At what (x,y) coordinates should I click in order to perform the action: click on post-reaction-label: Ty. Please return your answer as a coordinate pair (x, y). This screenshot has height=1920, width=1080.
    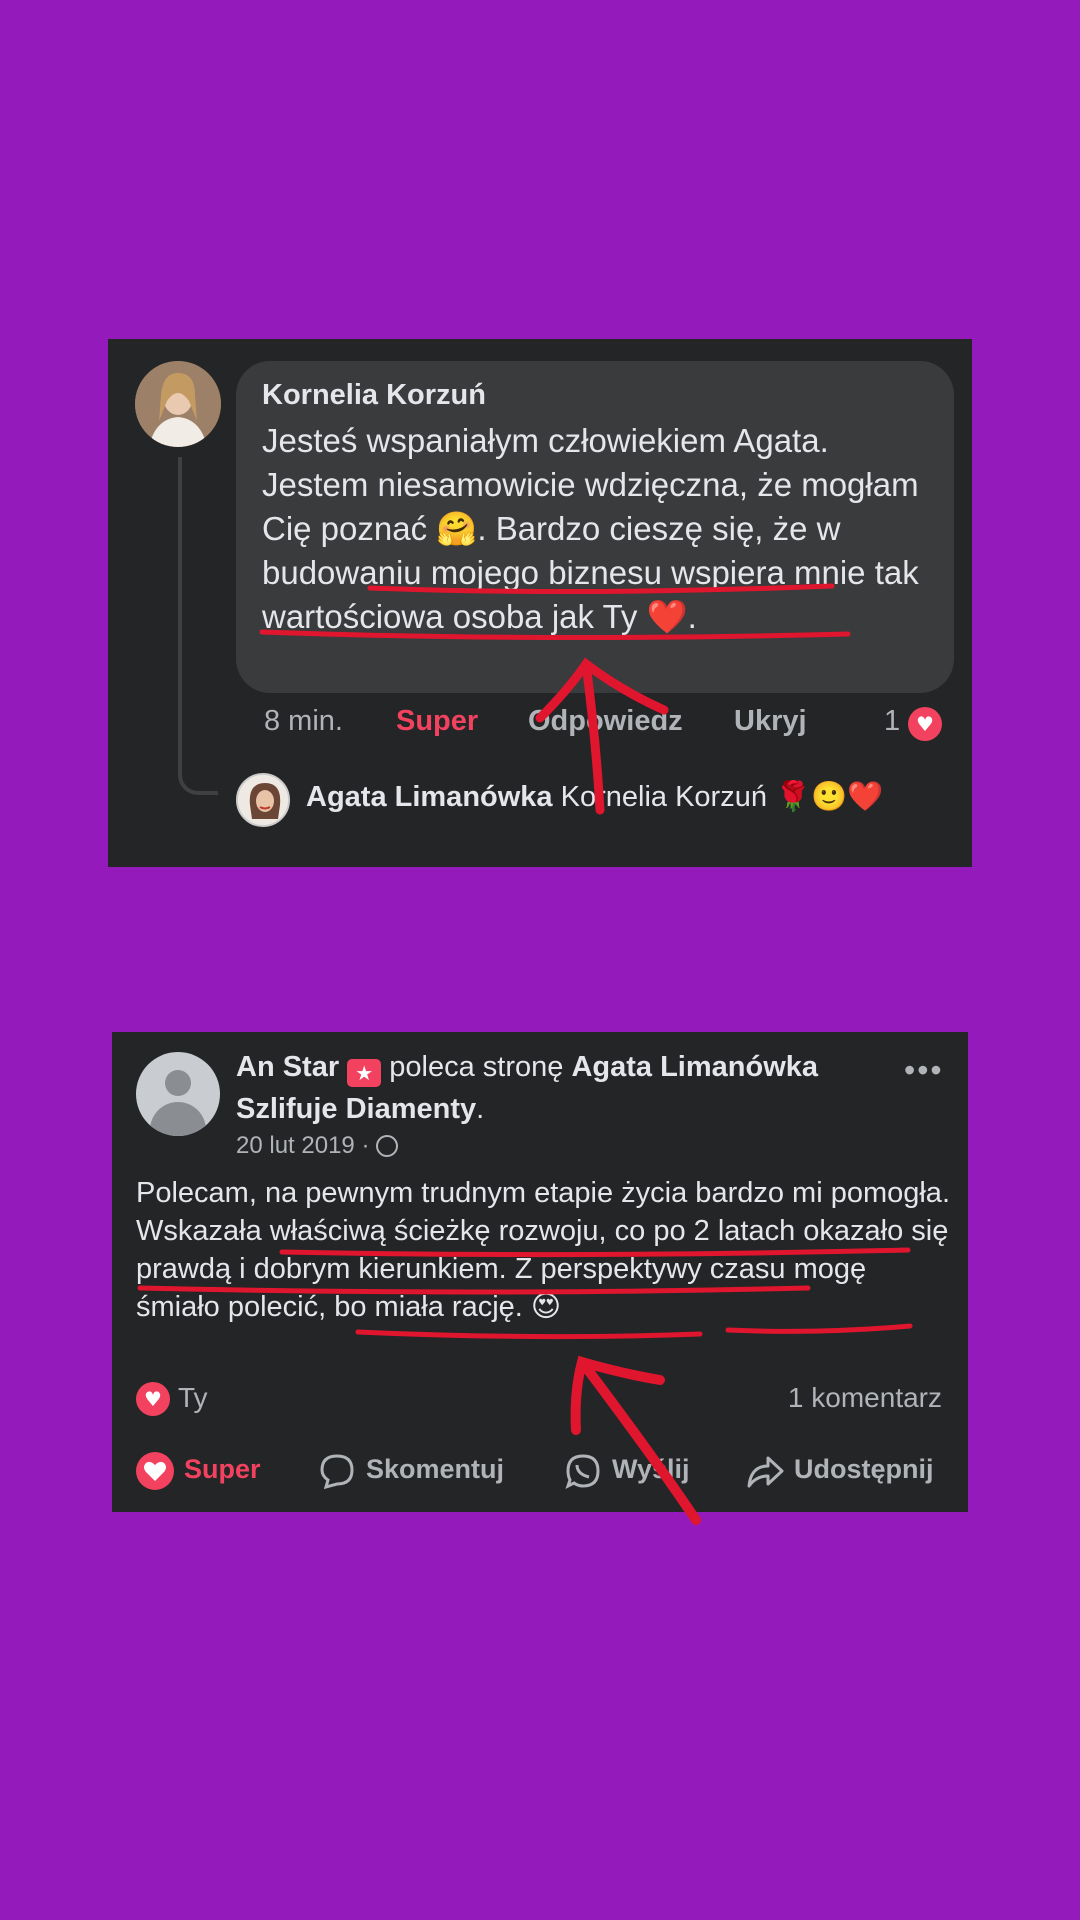
    Looking at the image, I should click on (193, 1398).